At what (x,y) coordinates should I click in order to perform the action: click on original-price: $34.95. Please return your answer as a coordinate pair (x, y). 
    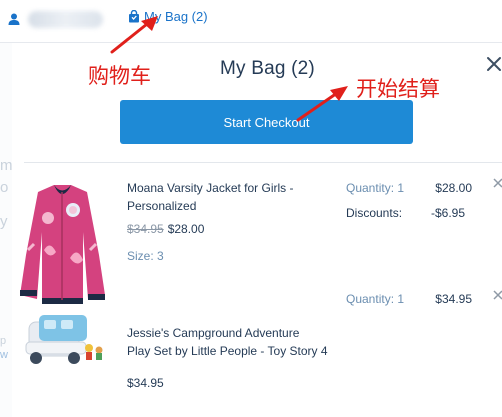
    Looking at the image, I should click on (145, 229).